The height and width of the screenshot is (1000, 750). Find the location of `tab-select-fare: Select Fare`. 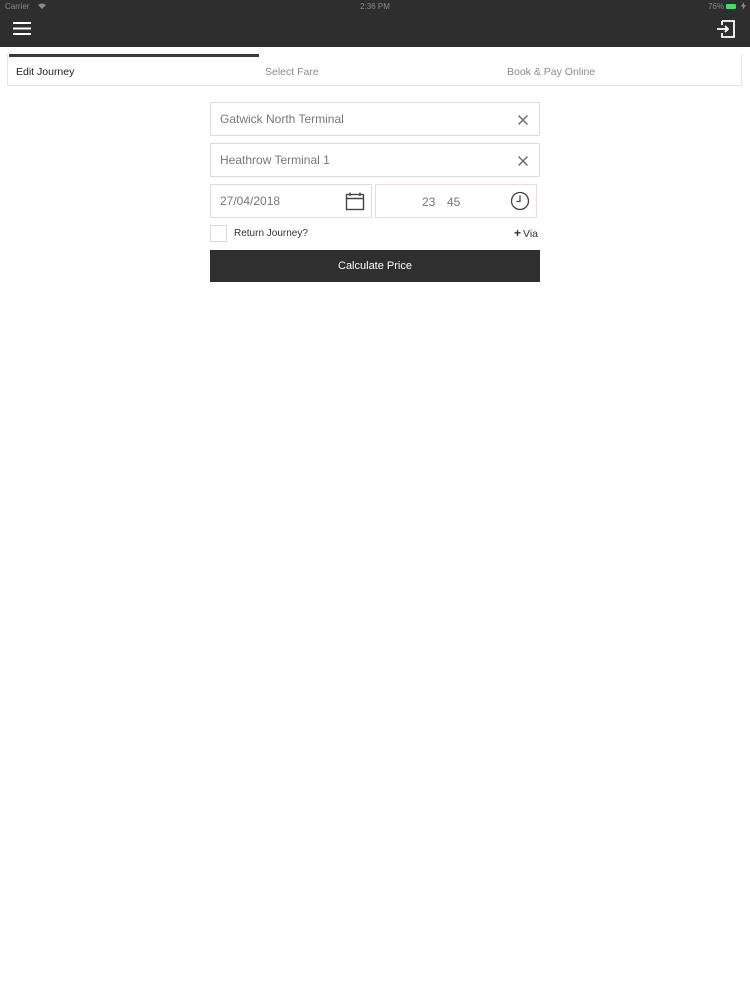

tab-select-fare: Select Fare is located at coordinates (292, 72).